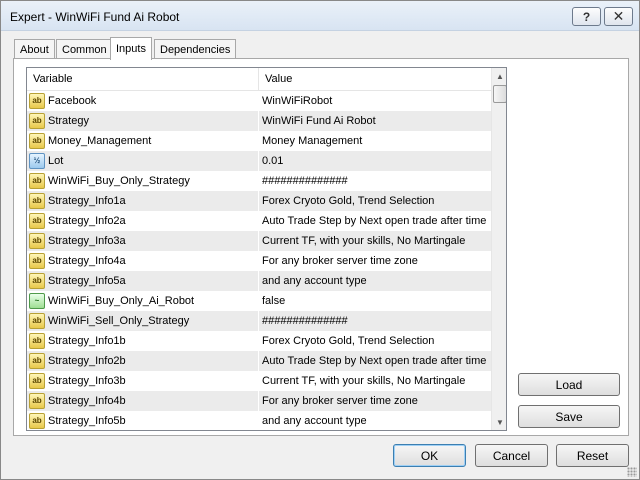 The width and height of the screenshot is (640, 480). What do you see at coordinates (375, 141) in the screenshot?
I see `value-cell: Money Management` at bounding box center [375, 141].